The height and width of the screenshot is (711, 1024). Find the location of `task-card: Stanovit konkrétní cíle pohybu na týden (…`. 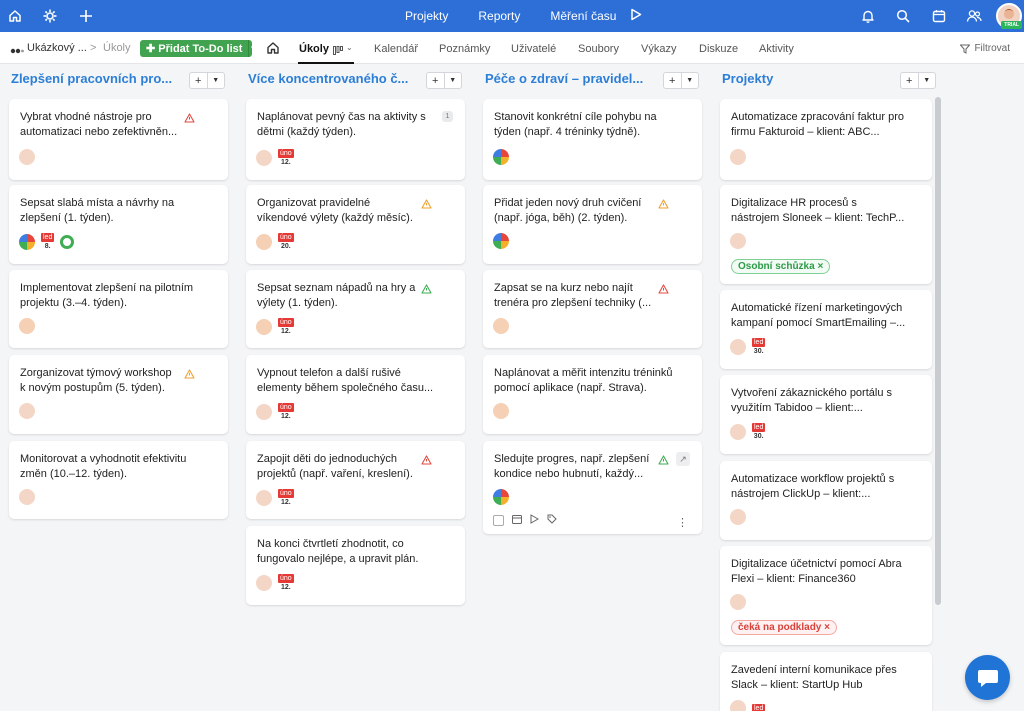

task-card: Stanovit konkrétní cíle pohybu na týden (… is located at coordinates (592, 139).